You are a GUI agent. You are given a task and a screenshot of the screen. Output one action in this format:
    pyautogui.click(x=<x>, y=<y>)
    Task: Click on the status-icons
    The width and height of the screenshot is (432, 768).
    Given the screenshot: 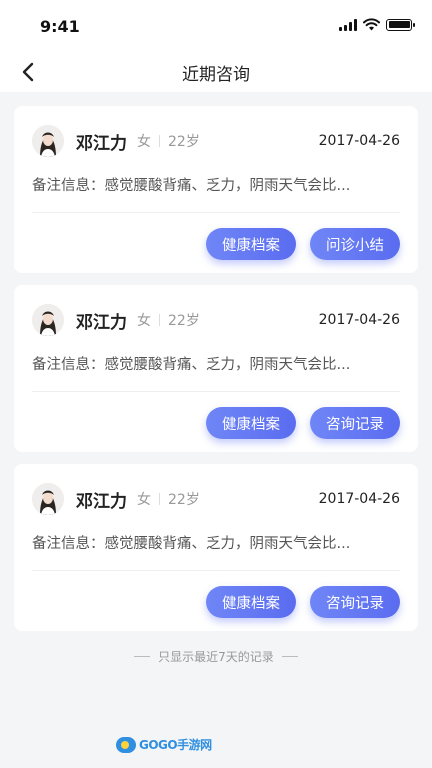 What is the action you would take?
    pyautogui.click(x=377, y=24)
    